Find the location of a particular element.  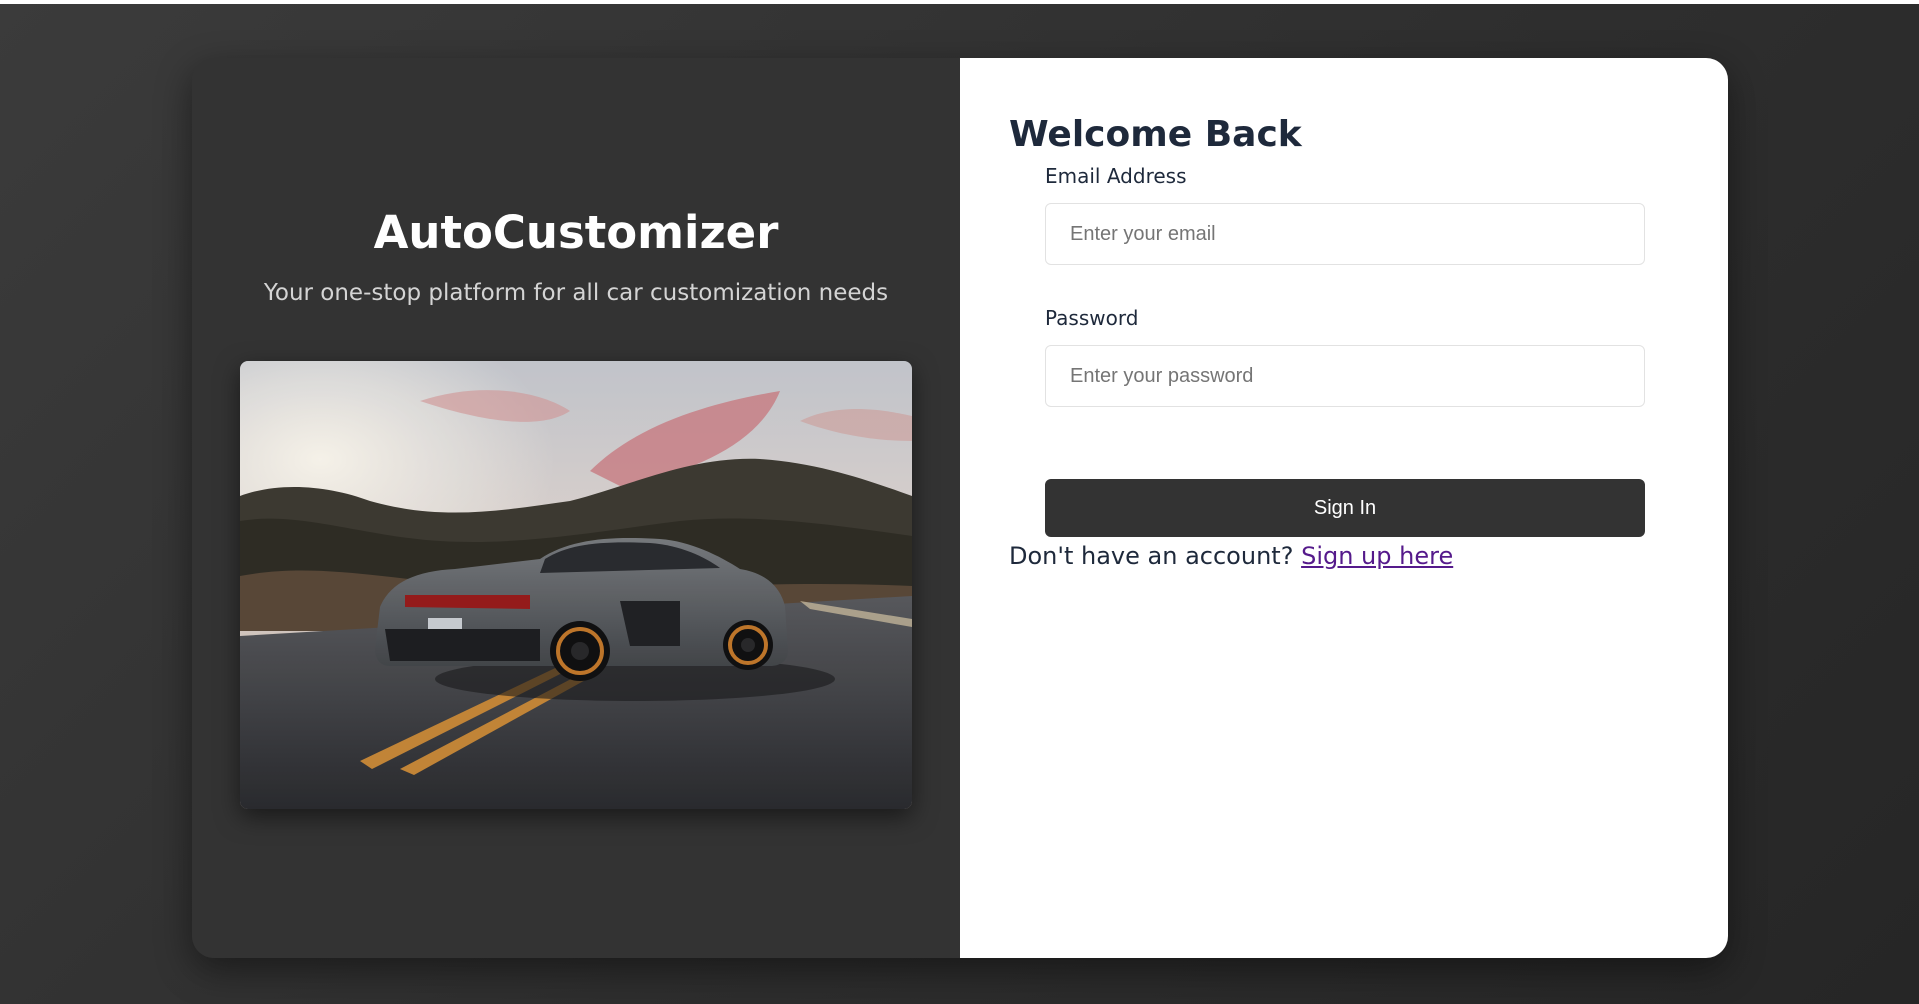

password-input is located at coordinates (1345, 376).